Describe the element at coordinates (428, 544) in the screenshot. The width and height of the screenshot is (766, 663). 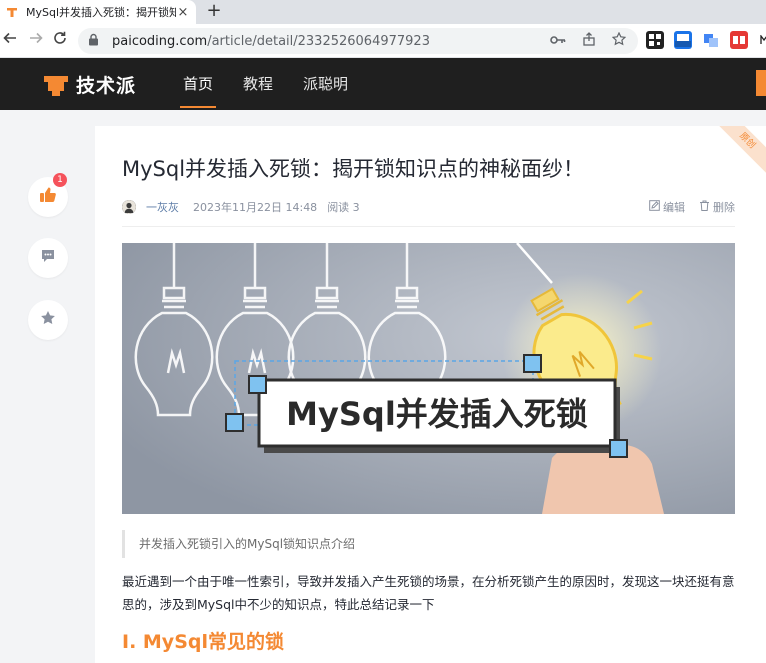
I see `article-summary: 并发插入死锁引入的MySql锁知识点介绍` at that location.